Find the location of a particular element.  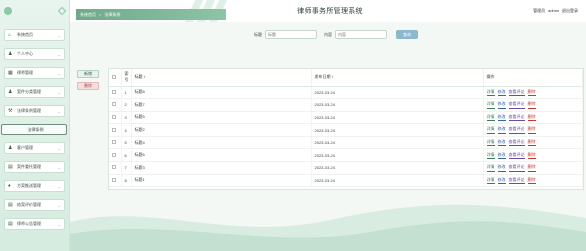

title-search-input is located at coordinates (291, 34).